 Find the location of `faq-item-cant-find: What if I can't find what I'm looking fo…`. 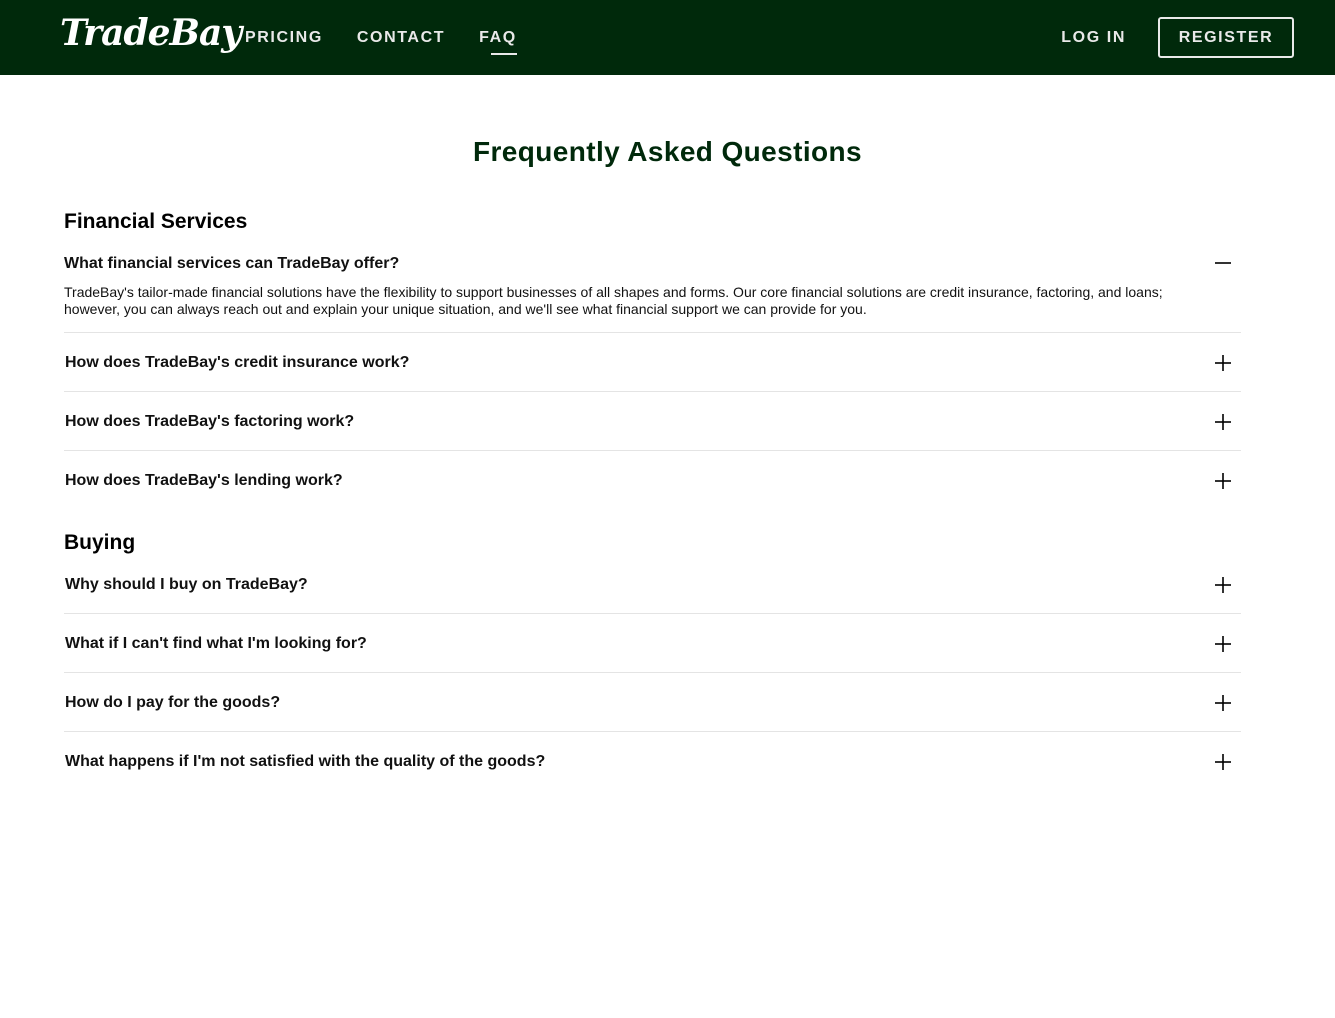

faq-item-cant-find: What if I can't find what I'm looking fo… is located at coordinates (652, 643).